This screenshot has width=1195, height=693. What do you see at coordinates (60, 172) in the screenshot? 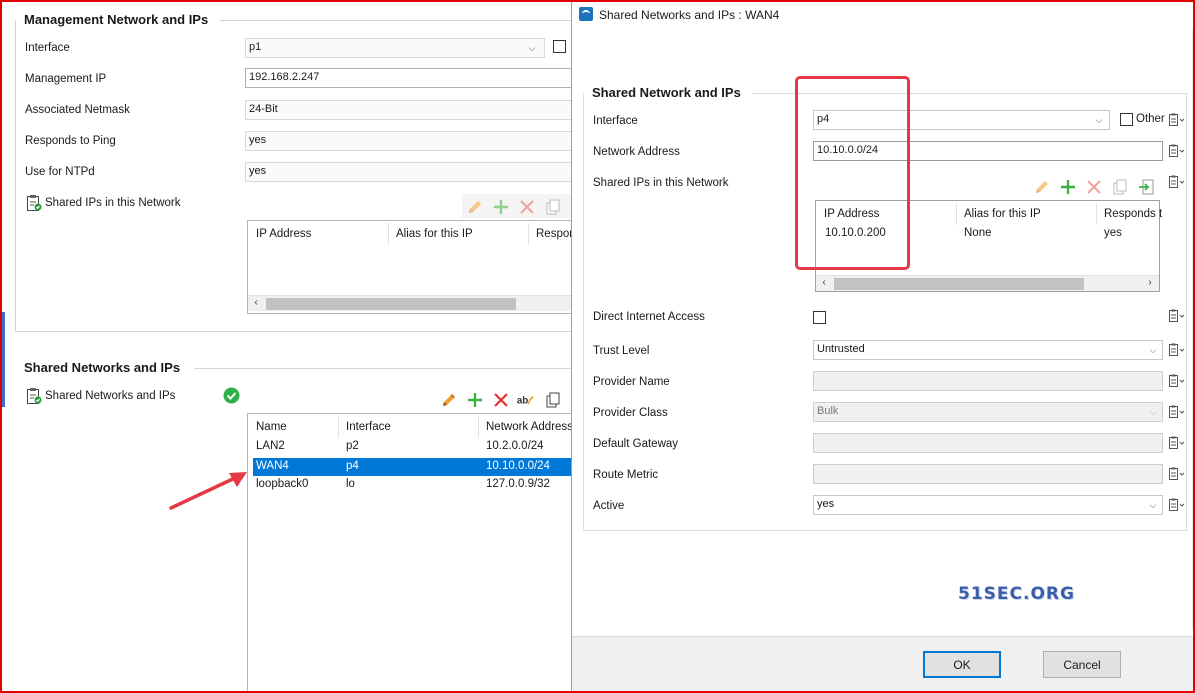
I see `ntp-label: Use for NTPd` at bounding box center [60, 172].